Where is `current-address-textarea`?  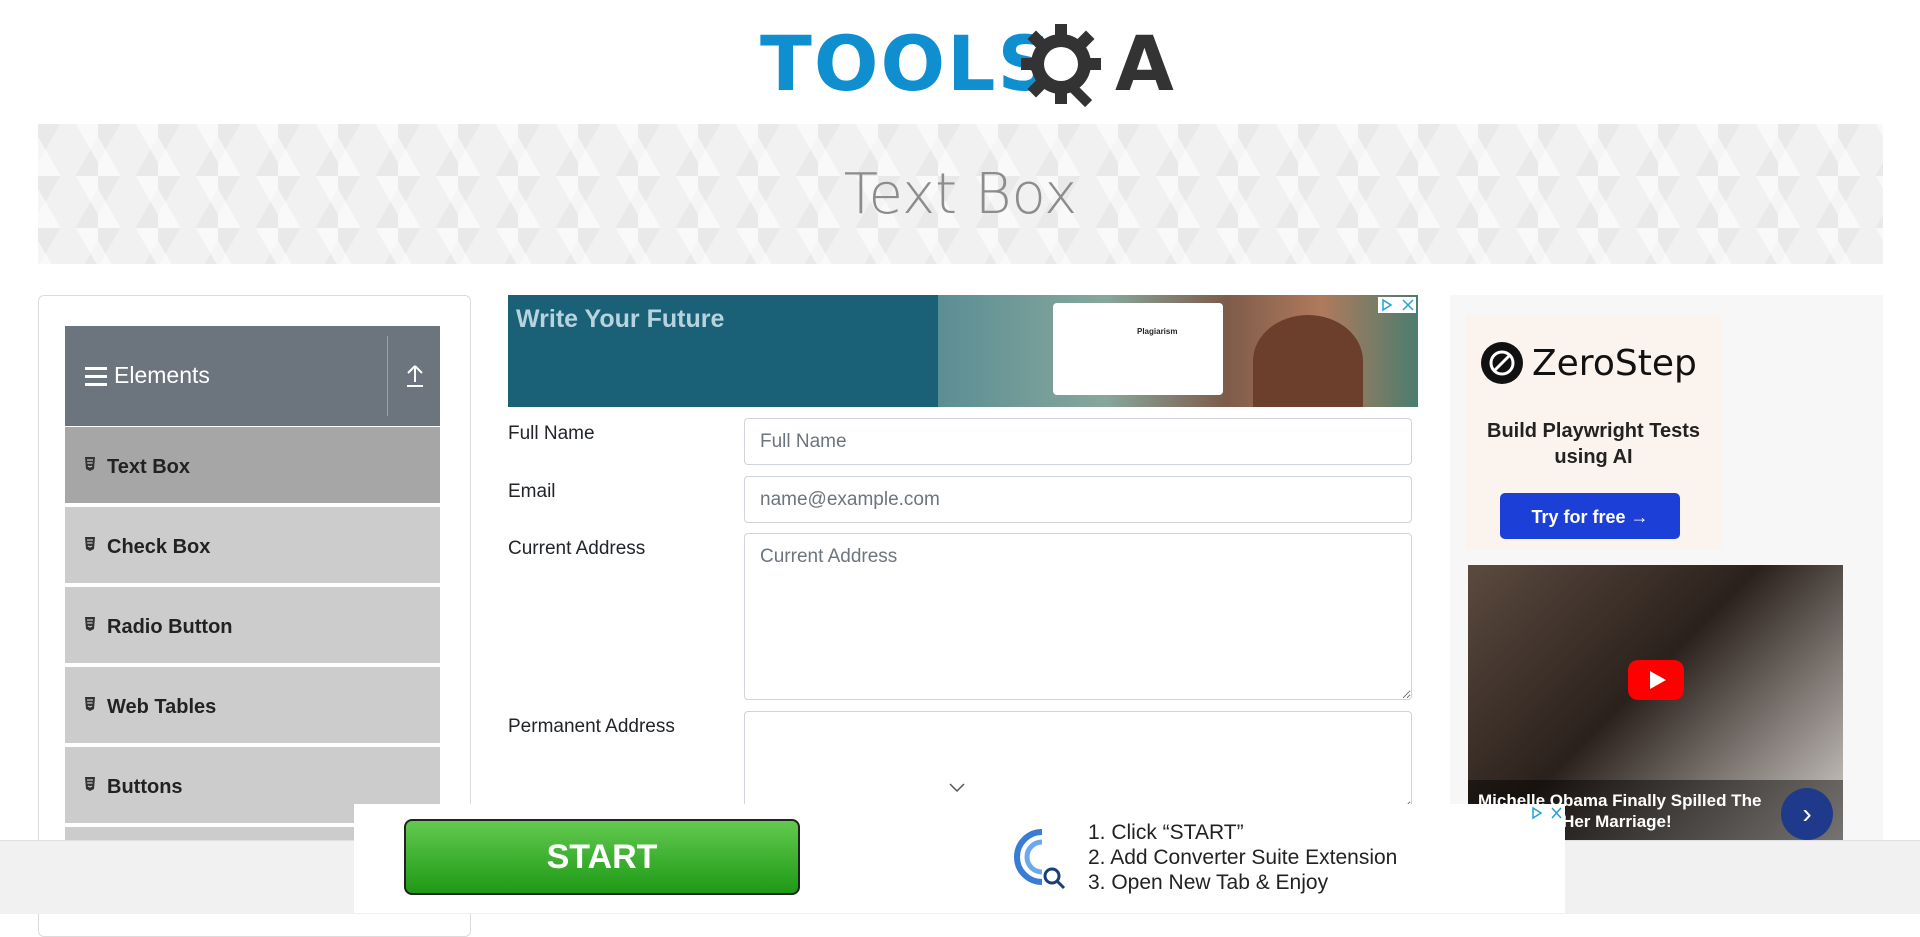
current-address-textarea is located at coordinates (1078, 616).